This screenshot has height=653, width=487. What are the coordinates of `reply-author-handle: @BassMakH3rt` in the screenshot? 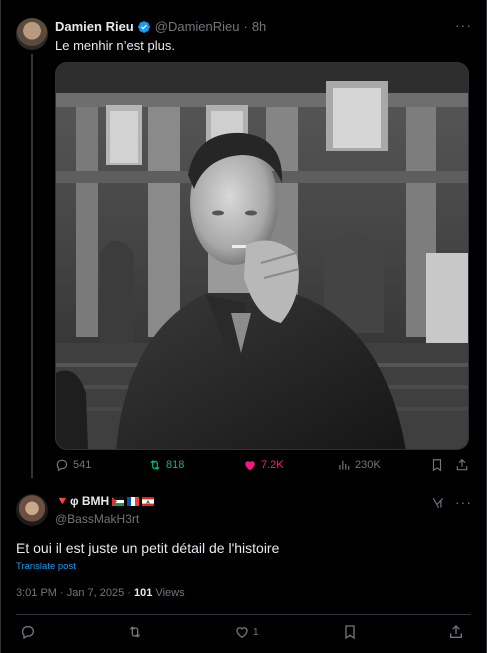 It's located at (97, 519).